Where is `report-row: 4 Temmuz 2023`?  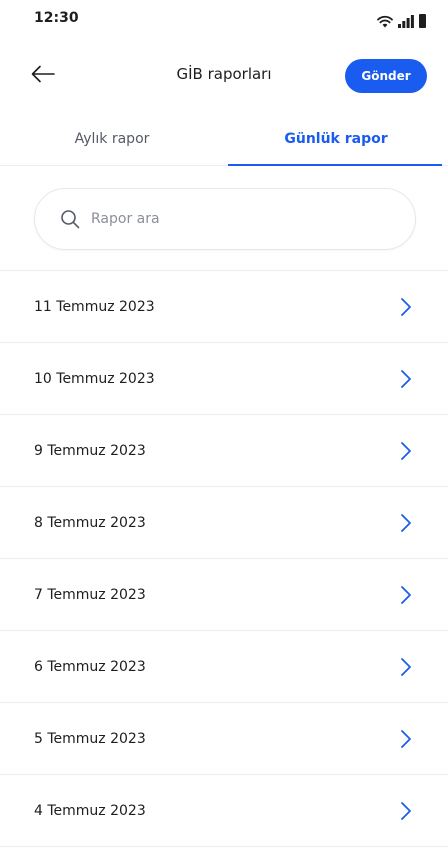
report-row: 4 Temmuz 2023 is located at coordinates (224, 811).